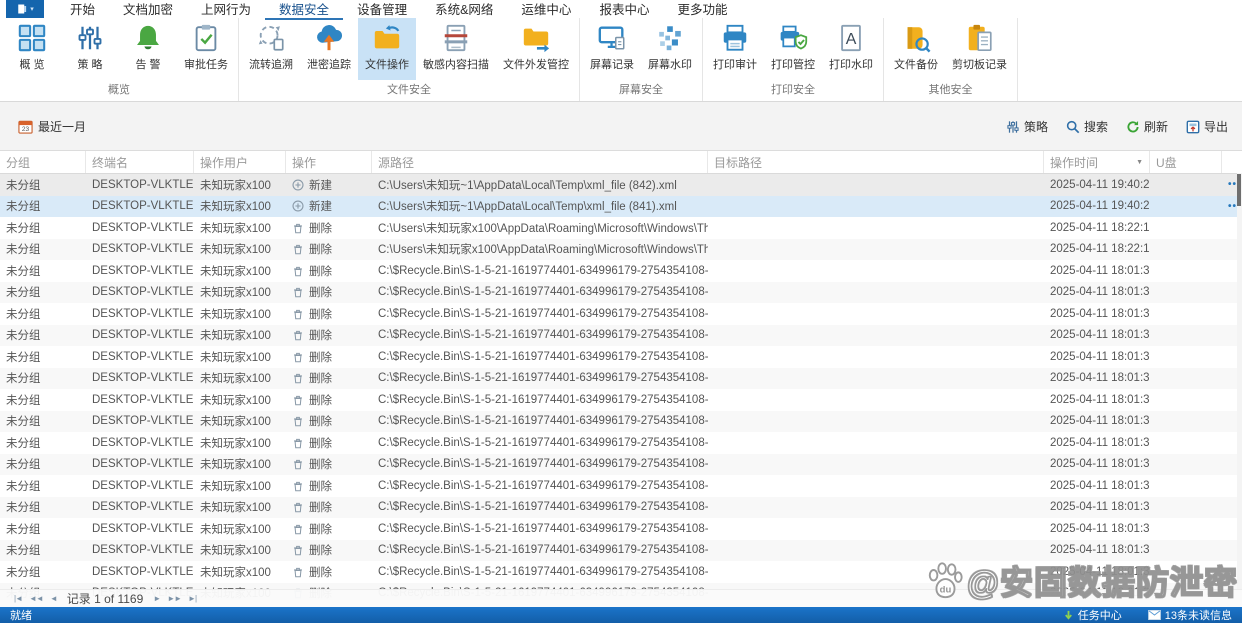 This screenshot has height=623, width=1242. Describe the element at coordinates (793, 49) in the screenshot. I see `ribbon-item: 打印管控` at that location.